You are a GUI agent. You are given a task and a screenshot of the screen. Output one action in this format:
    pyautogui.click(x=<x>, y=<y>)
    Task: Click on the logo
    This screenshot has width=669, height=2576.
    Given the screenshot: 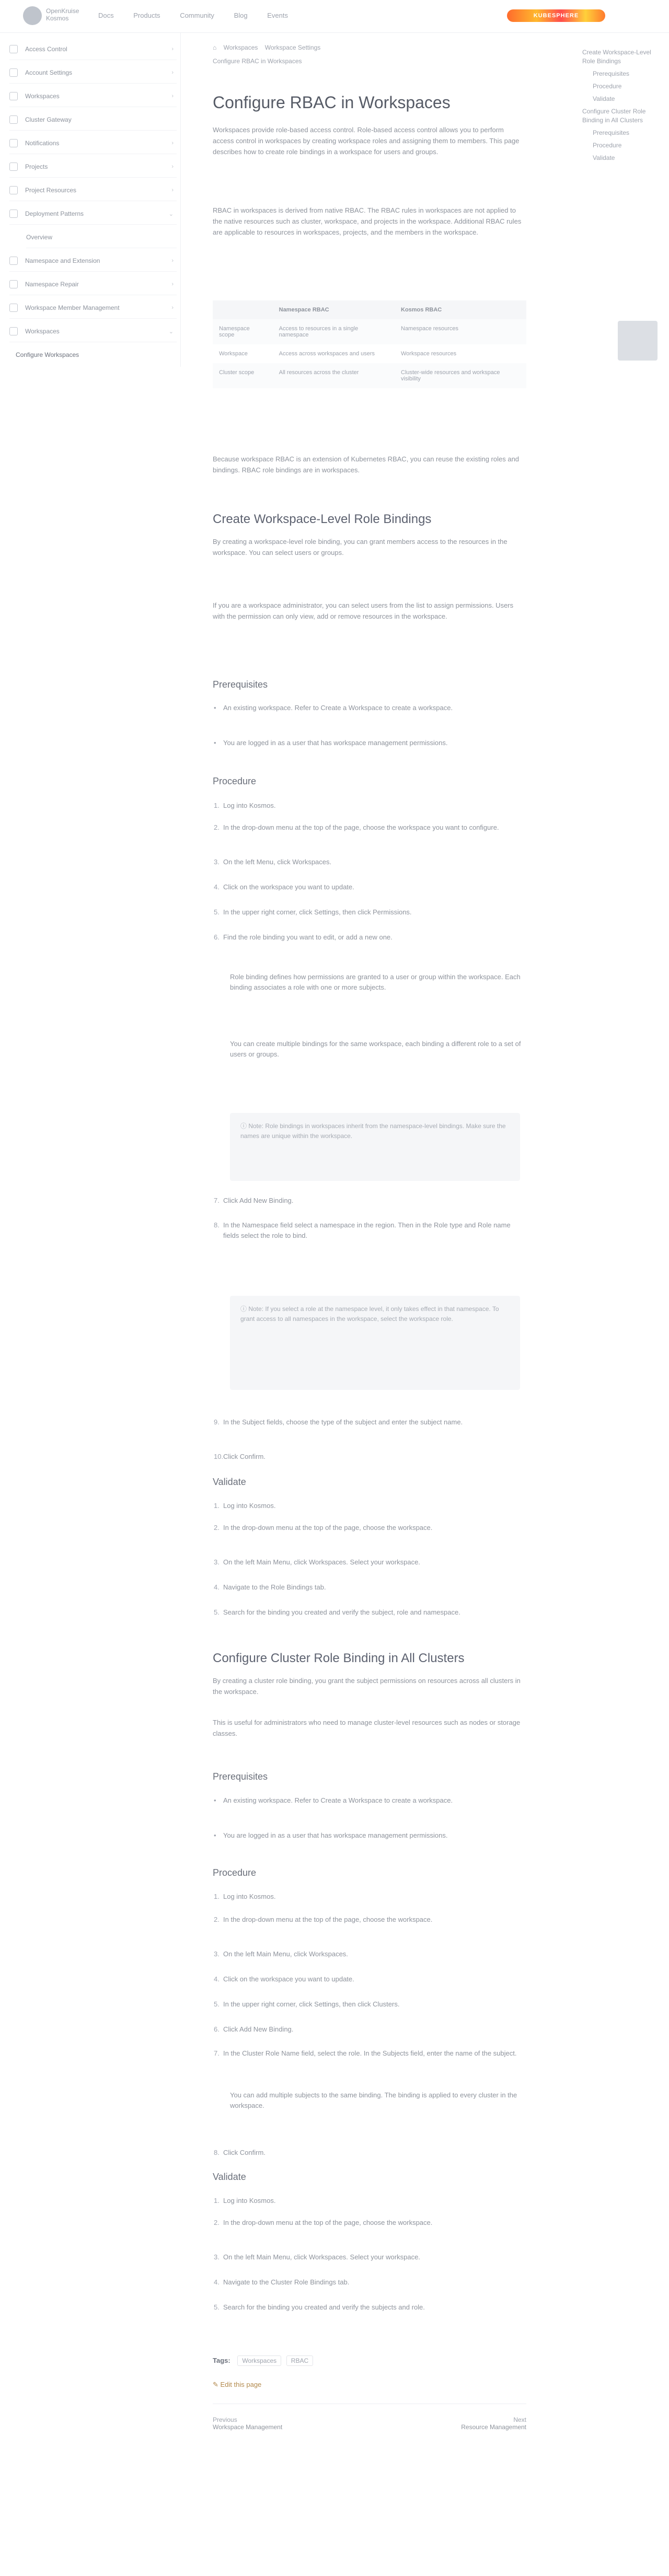 What is the action you would take?
    pyautogui.click(x=32, y=15)
    